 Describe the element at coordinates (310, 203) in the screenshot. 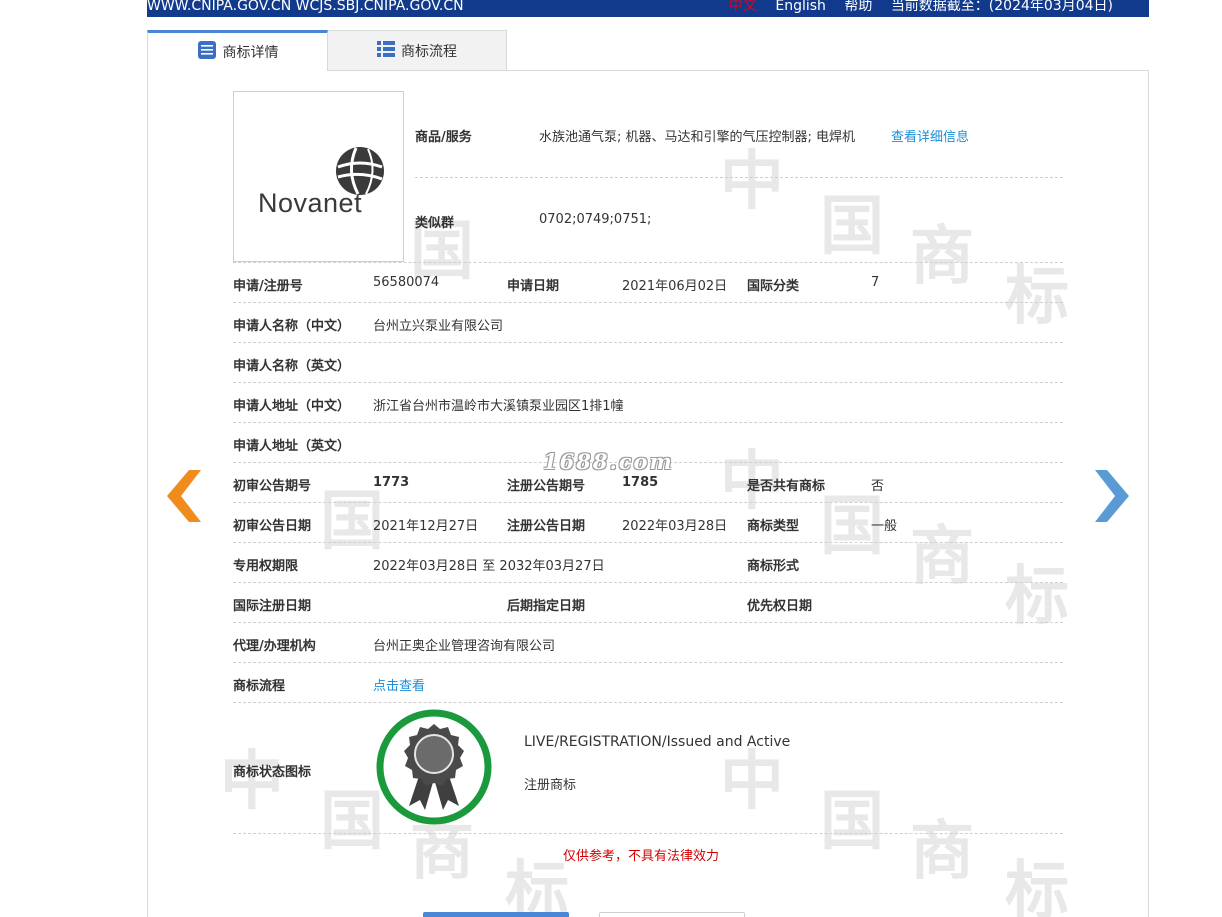

I see `logo-wordmark: Novanet` at that location.